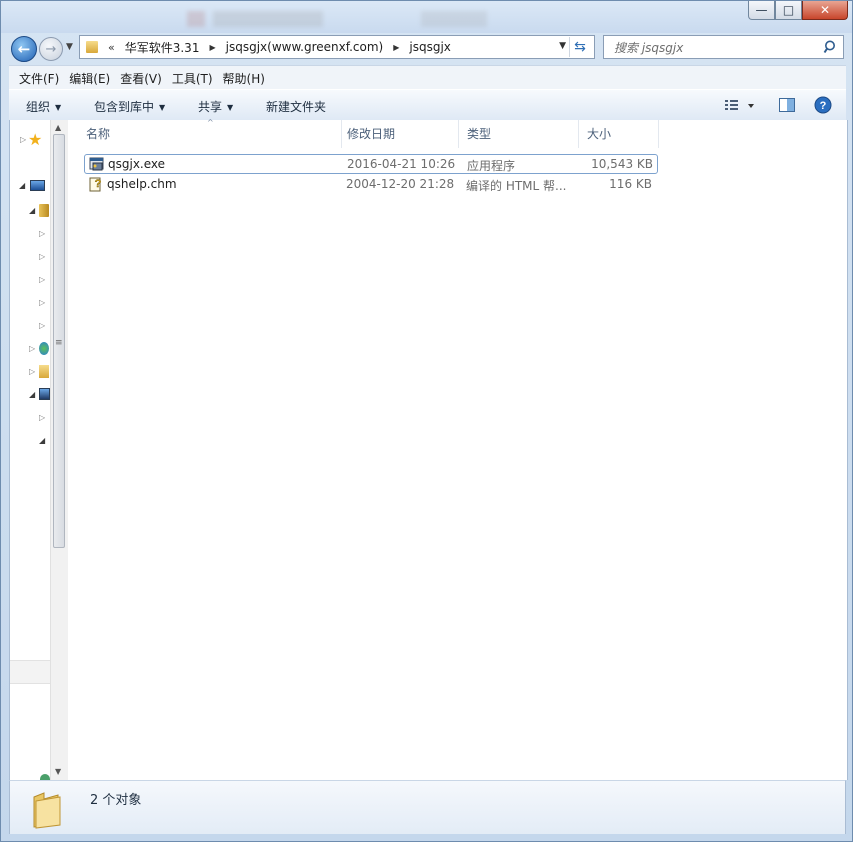 The image size is (853, 842). I want to click on file-name: qsgjx.exe, so click(137, 164).